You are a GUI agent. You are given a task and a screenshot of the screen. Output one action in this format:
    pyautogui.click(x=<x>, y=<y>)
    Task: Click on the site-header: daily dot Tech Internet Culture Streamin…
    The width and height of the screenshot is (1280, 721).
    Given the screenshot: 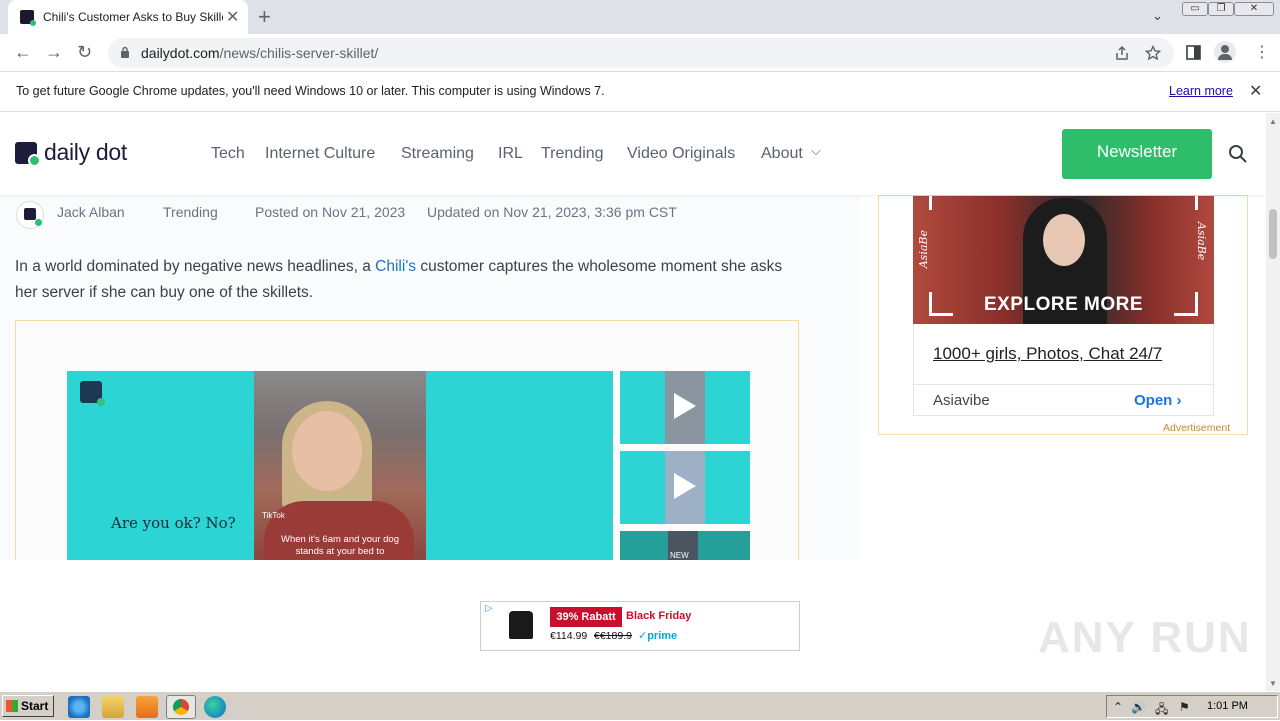 What is the action you would take?
    pyautogui.click(x=633, y=154)
    